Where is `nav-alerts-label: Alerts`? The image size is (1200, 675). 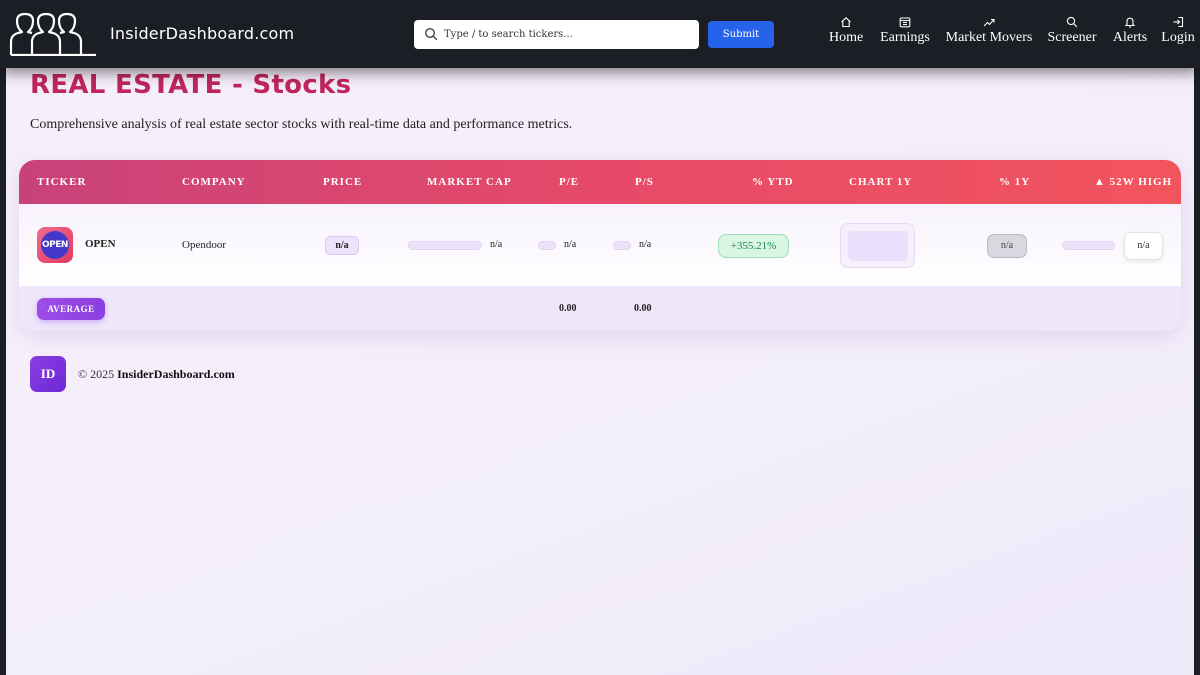 nav-alerts-label: Alerts is located at coordinates (1130, 37).